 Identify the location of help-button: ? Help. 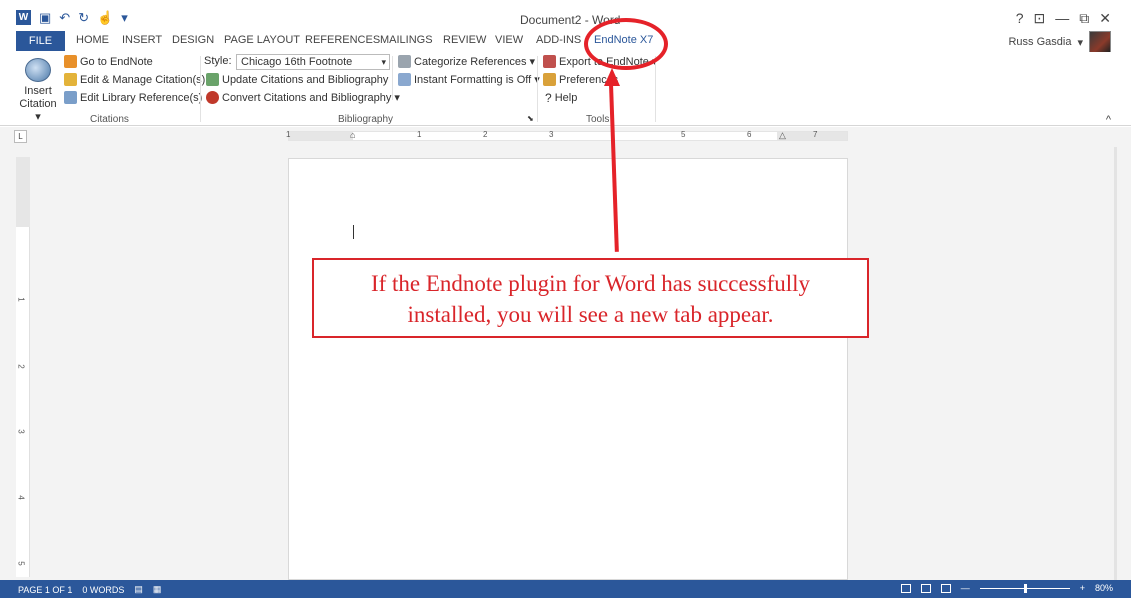
(561, 98).